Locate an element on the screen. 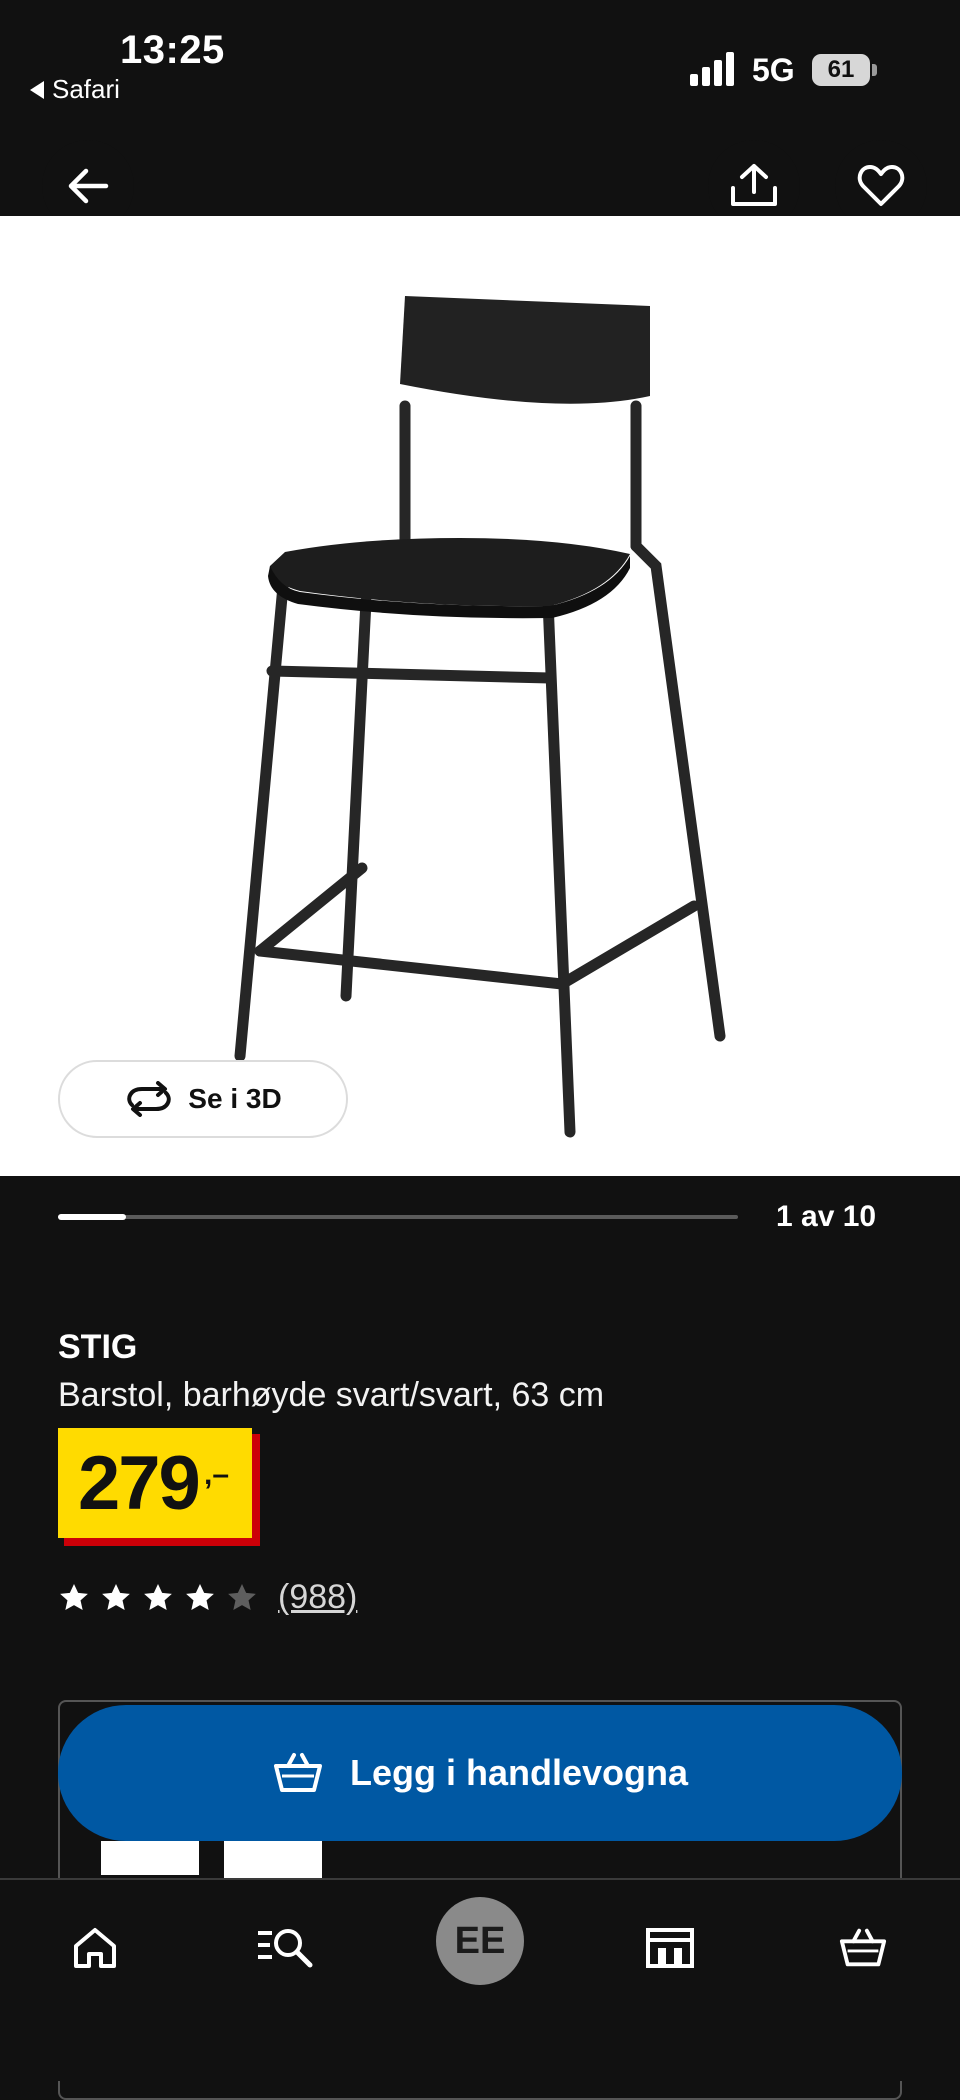  rating-stars is located at coordinates (158, 1598).